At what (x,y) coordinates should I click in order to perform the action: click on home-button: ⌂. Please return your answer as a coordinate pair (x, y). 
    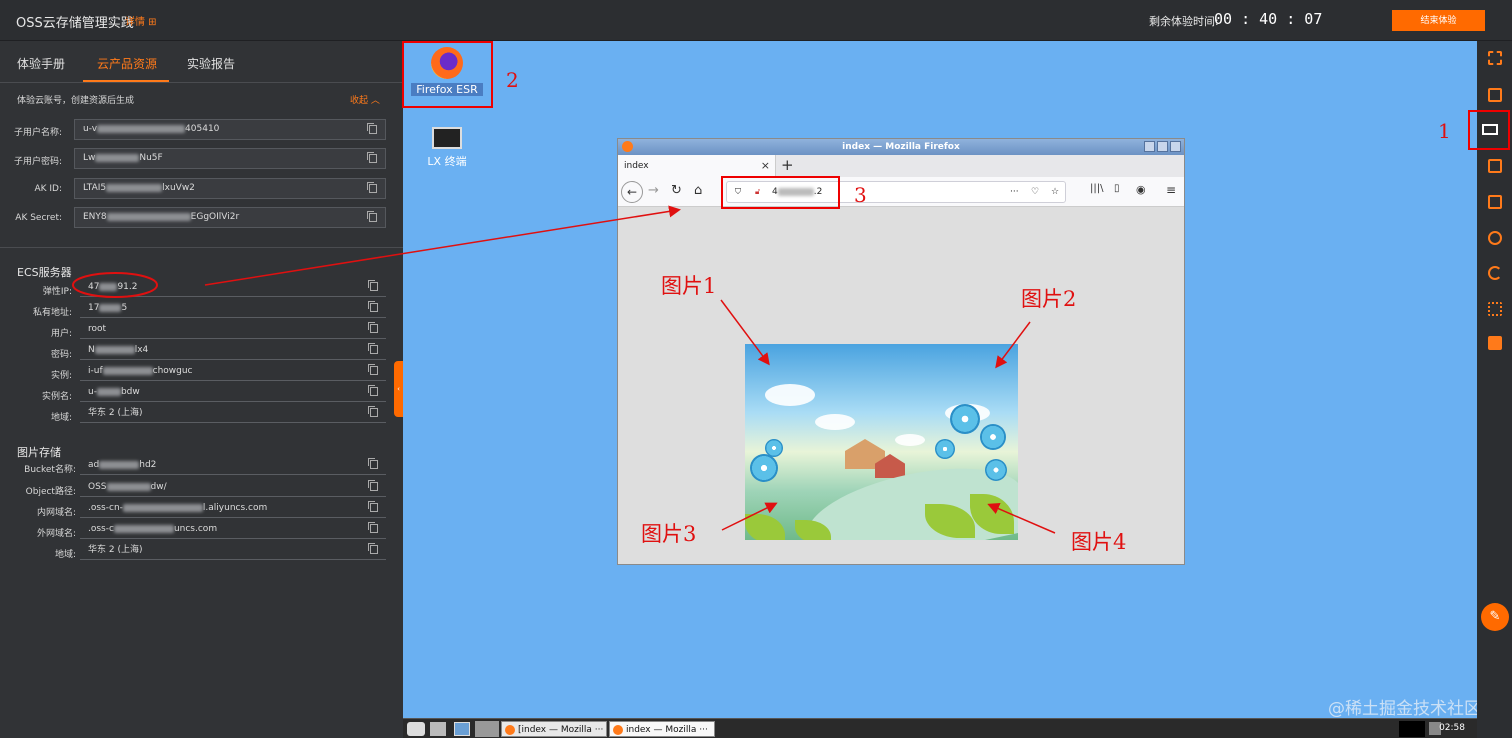
    Looking at the image, I should click on (698, 190).